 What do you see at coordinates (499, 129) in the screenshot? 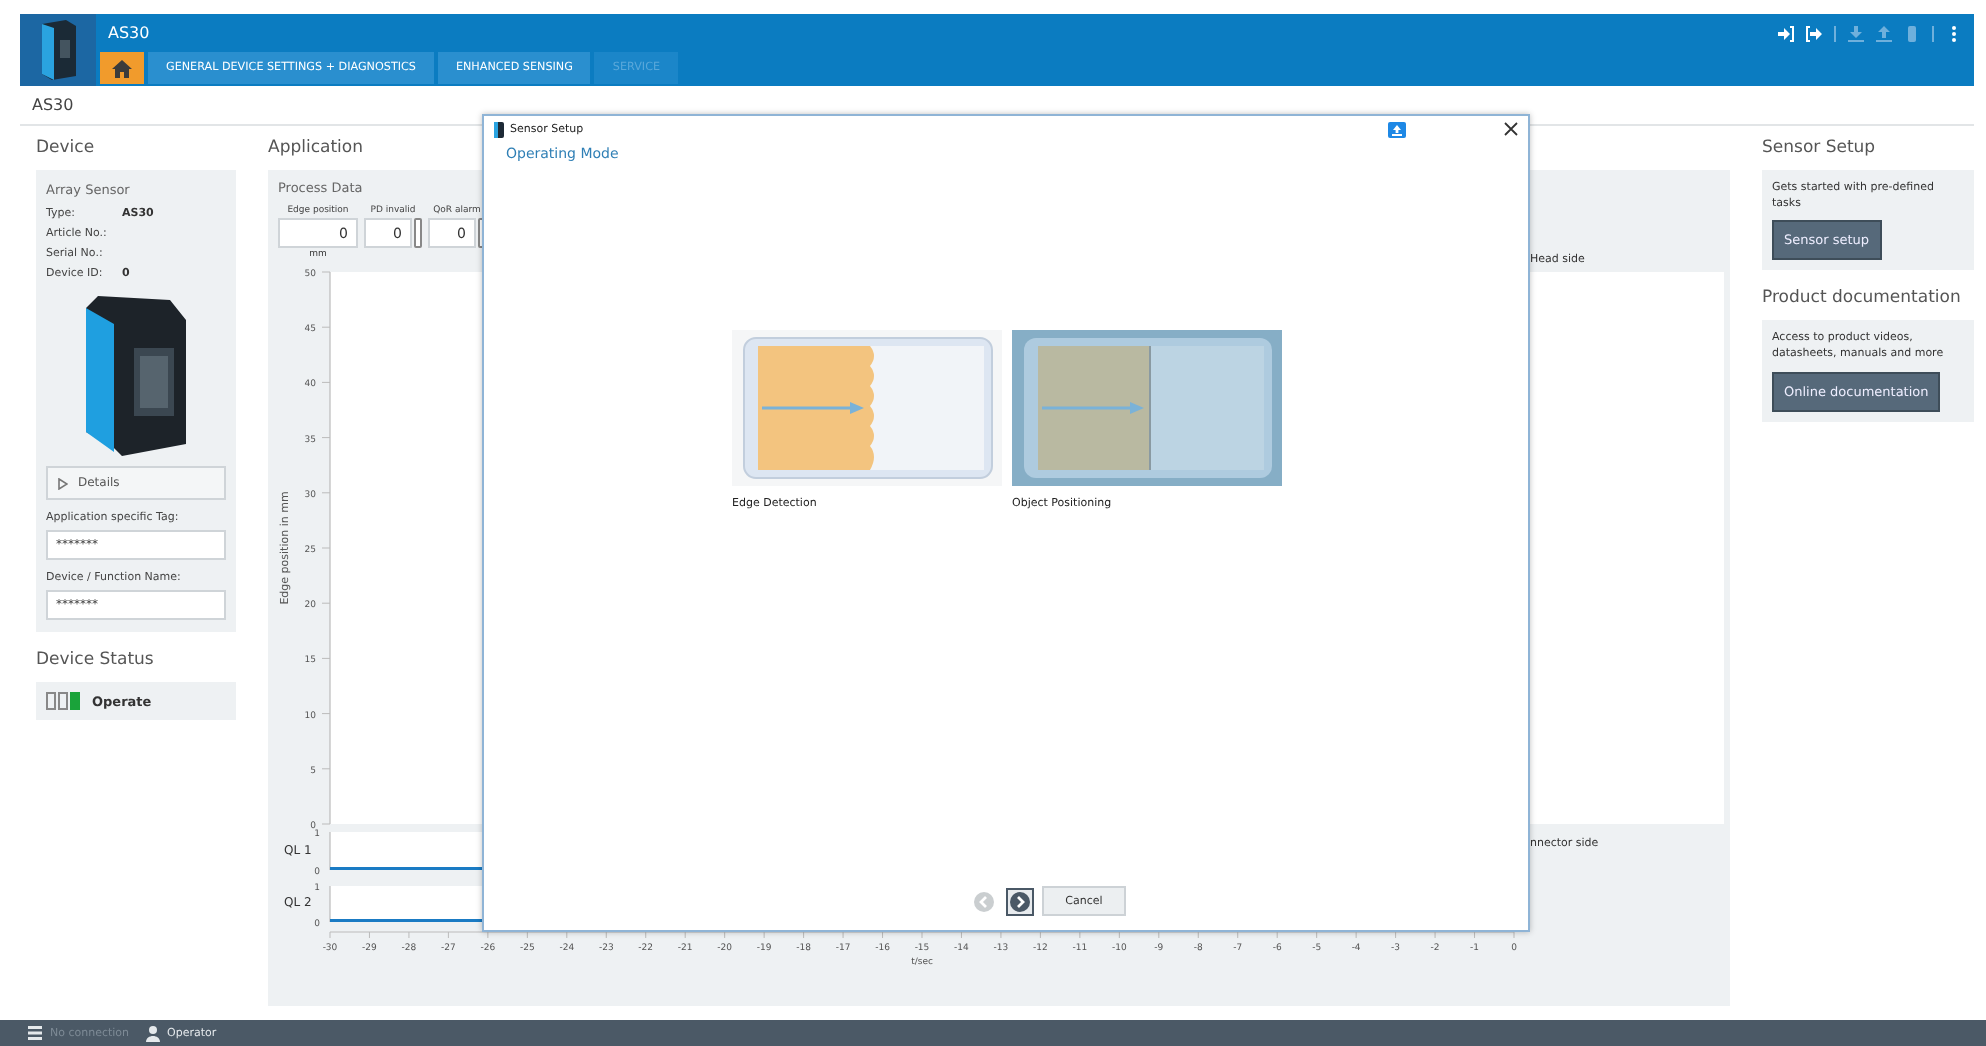
I see `sensor-icon` at bounding box center [499, 129].